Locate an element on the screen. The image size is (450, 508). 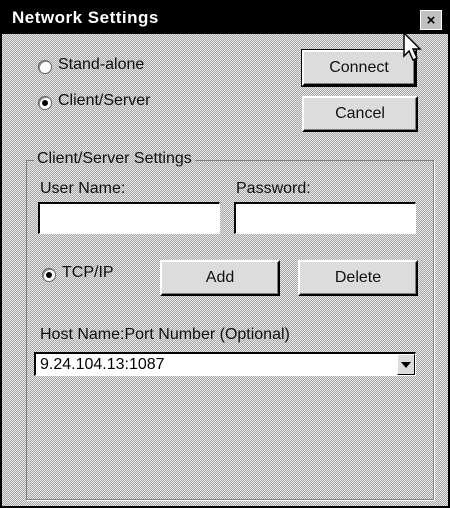
title-bar: Network Settings × is located at coordinates (225, 18).